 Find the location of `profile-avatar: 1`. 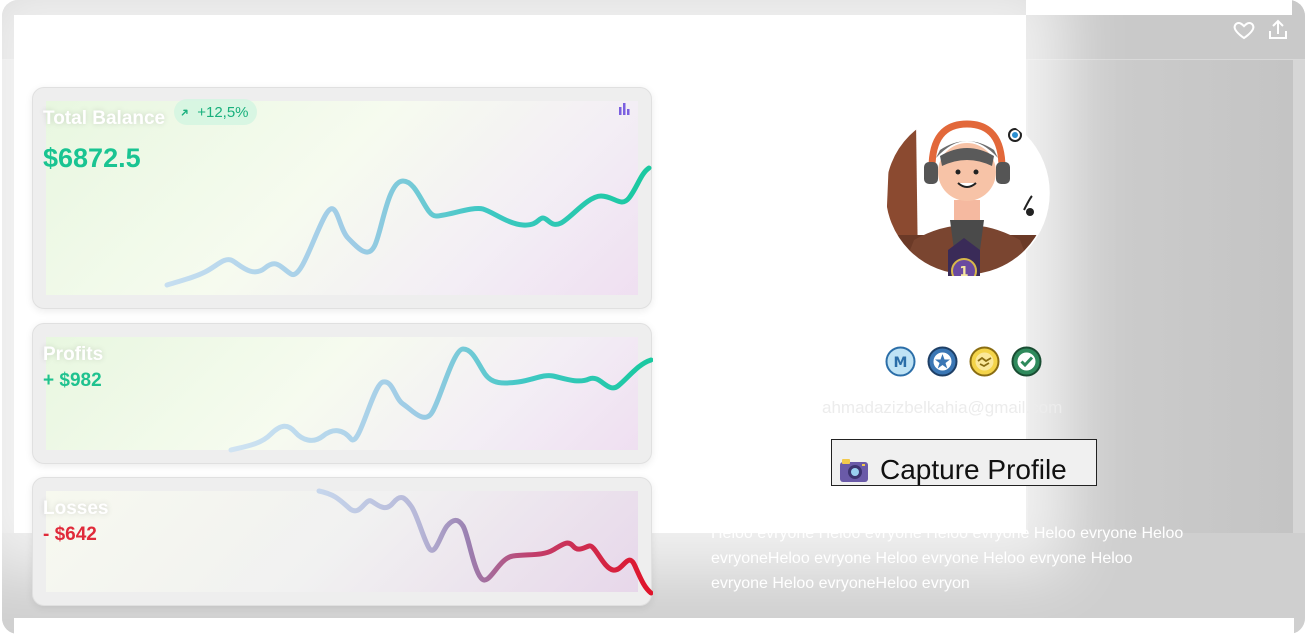

profile-avatar: 1 is located at coordinates (967, 206).